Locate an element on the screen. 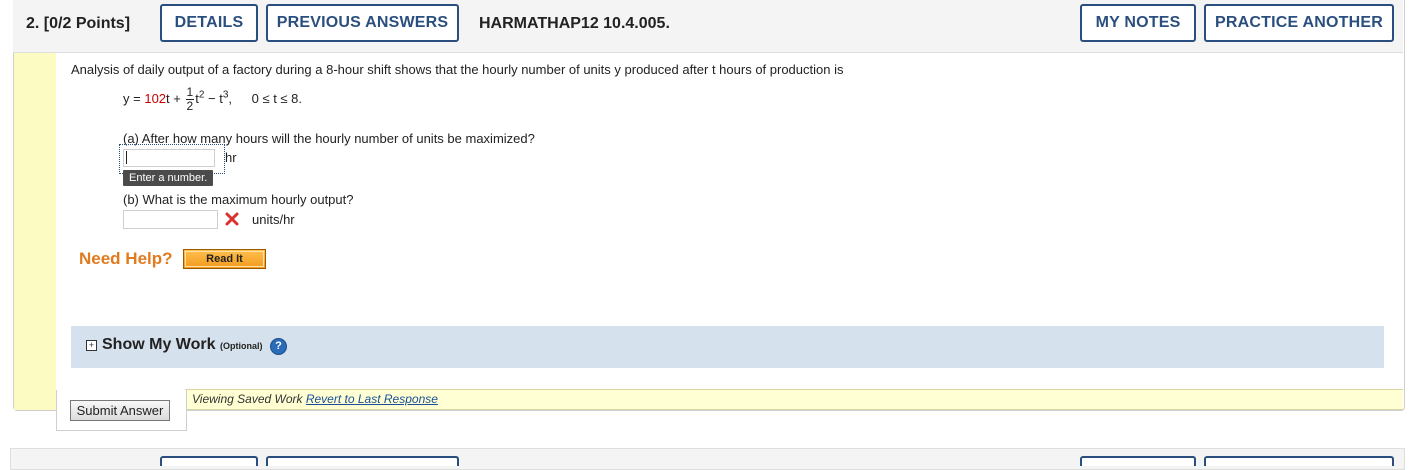 The image size is (1411, 470). show-my-work-label: Show My Work (Optional) is located at coordinates (182, 345).